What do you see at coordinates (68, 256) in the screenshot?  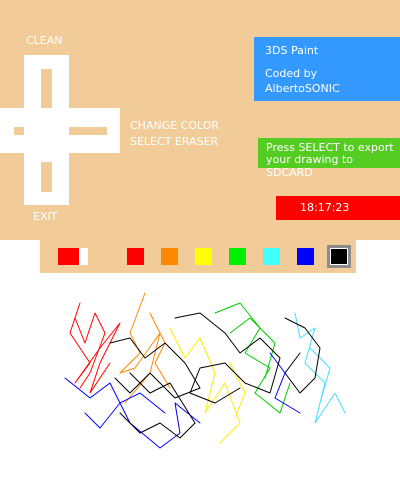 I see `current-color-main` at bounding box center [68, 256].